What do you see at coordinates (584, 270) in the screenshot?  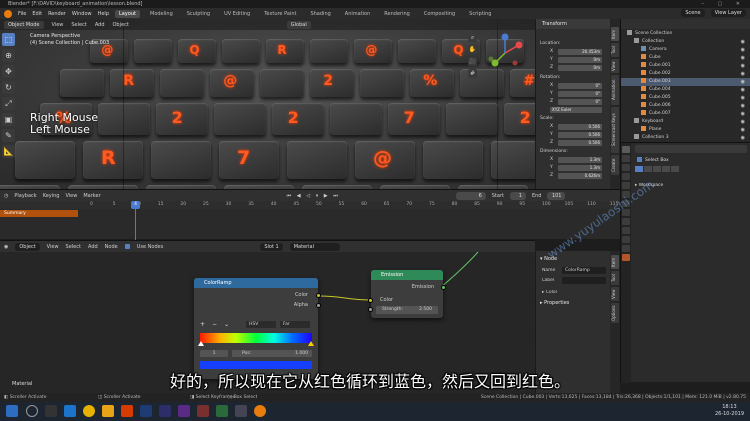 I see `node-name-field: ColorRamp` at bounding box center [584, 270].